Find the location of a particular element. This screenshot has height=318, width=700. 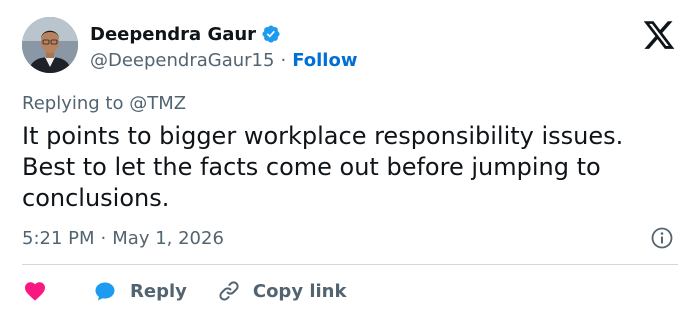

link-icon is located at coordinates (229, 291).